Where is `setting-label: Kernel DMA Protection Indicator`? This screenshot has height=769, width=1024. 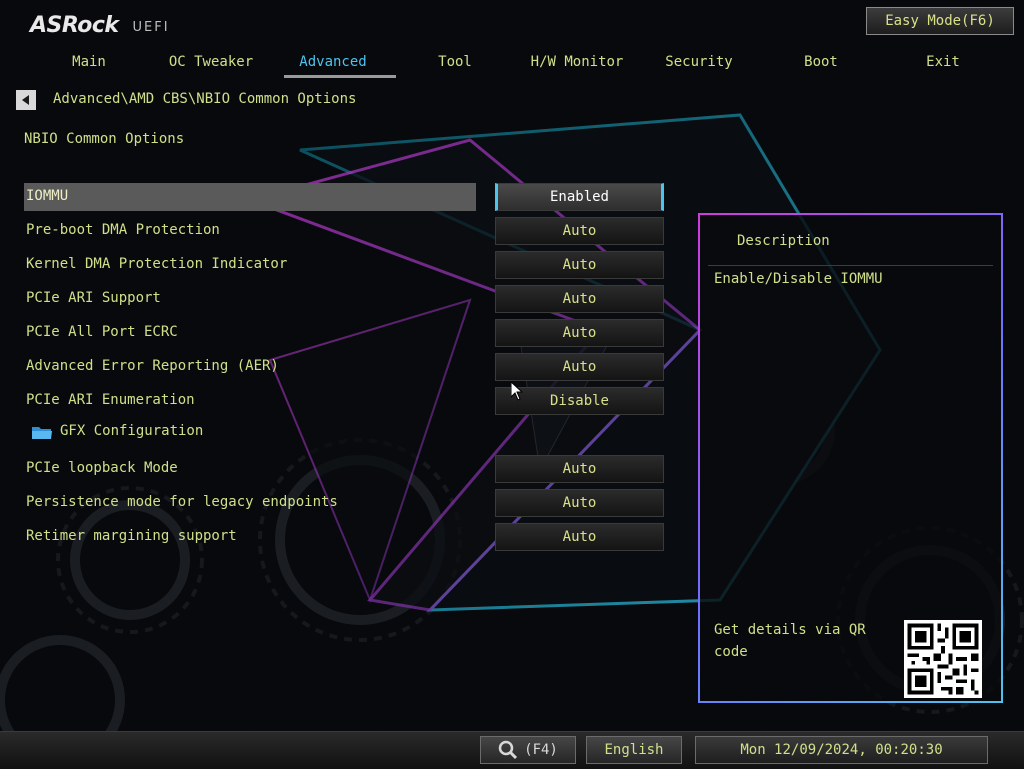 setting-label: Kernel DMA Protection Indicator is located at coordinates (157, 264).